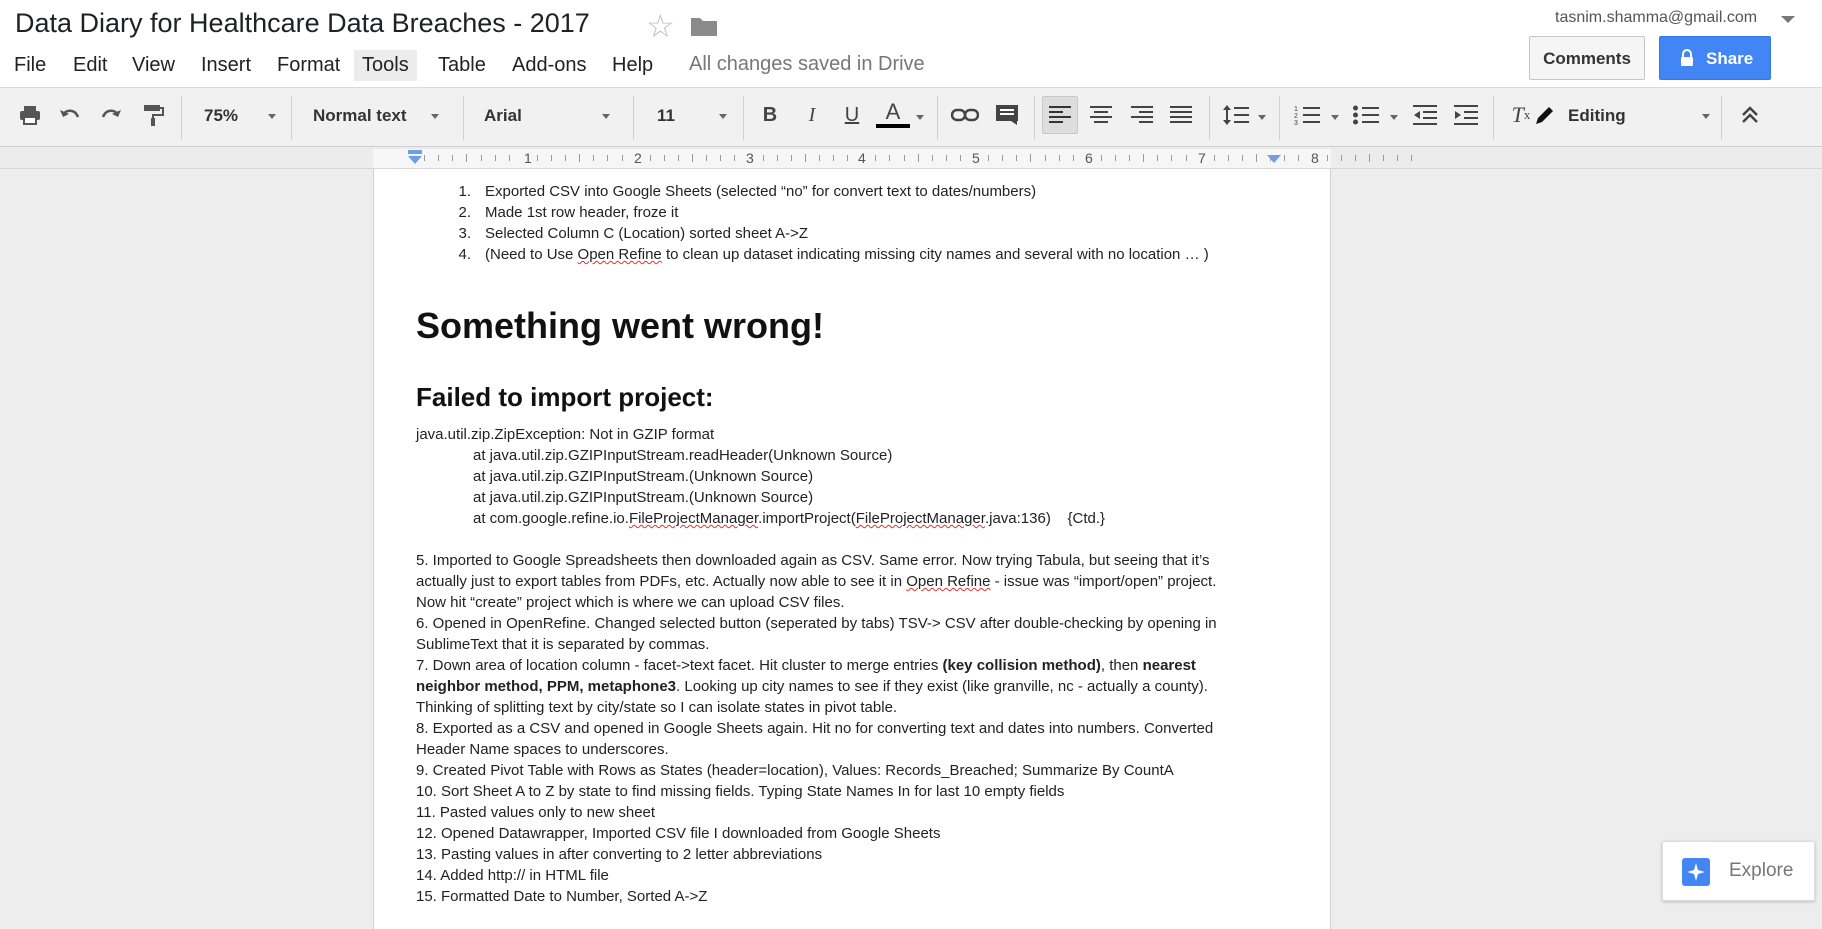  What do you see at coordinates (1181, 115) in the screenshot?
I see `align-justify-icon` at bounding box center [1181, 115].